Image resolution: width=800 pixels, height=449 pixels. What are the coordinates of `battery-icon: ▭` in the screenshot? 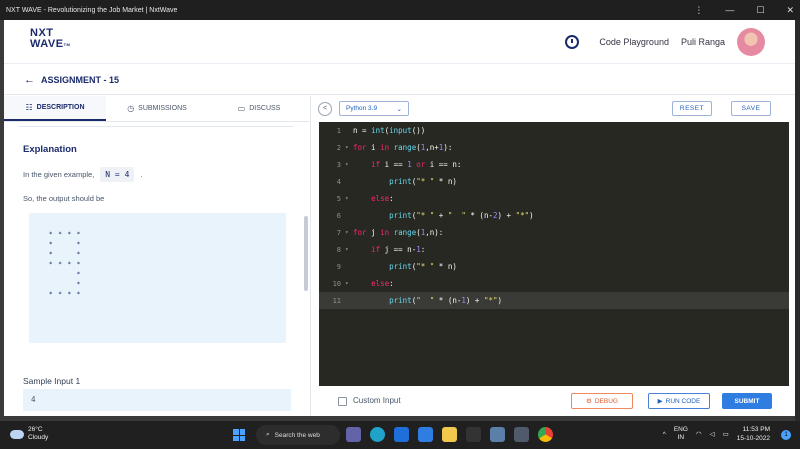 It's located at (726, 434).